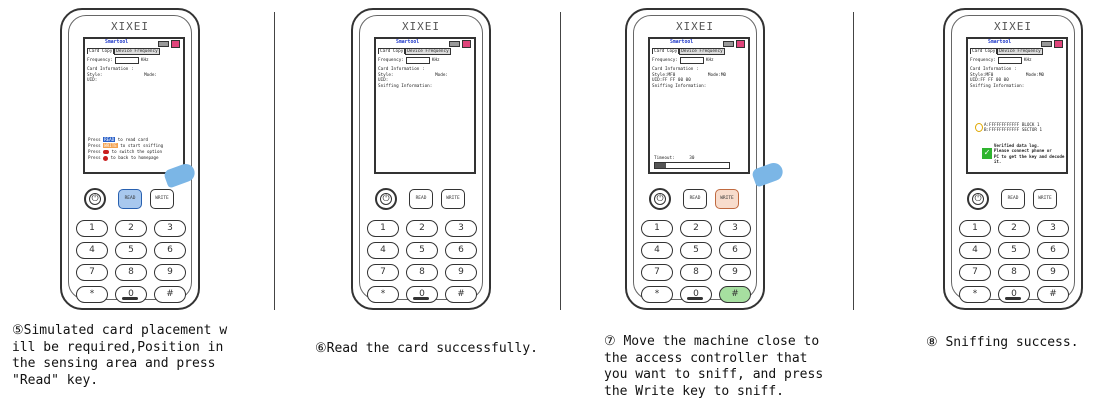  Describe the element at coordinates (123, 158) in the screenshot. I see `instruction-home: Press to back to homepage` at that location.